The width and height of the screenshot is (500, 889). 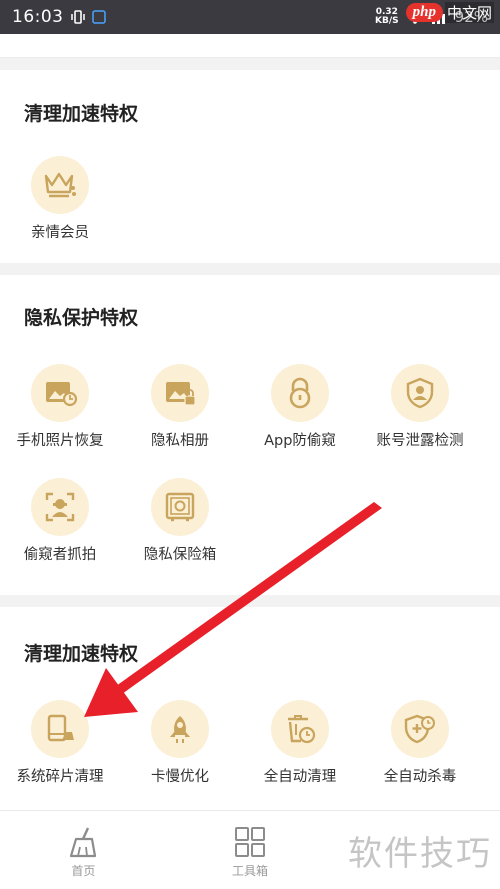 What do you see at coordinates (420, 854) in the screenshot?
I see `bottom-watermark: 软件技巧` at bounding box center [420, 854].